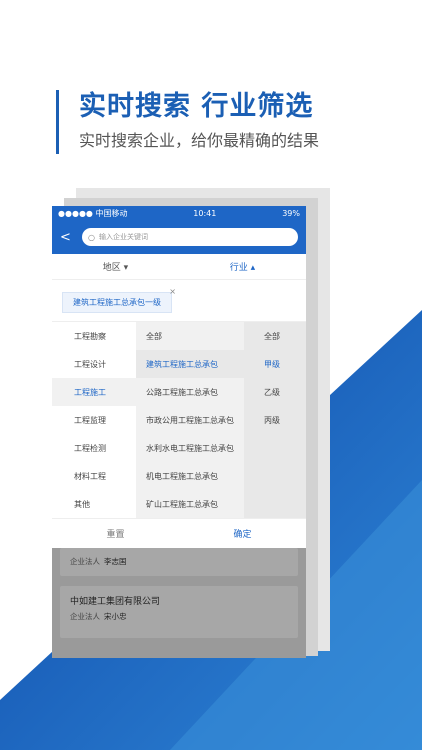 The width and height of the screenshot is (422, 750). I want to click on company-card: 中如建工集团有限公司 企业法人 宋小忠, so click(179, 612).